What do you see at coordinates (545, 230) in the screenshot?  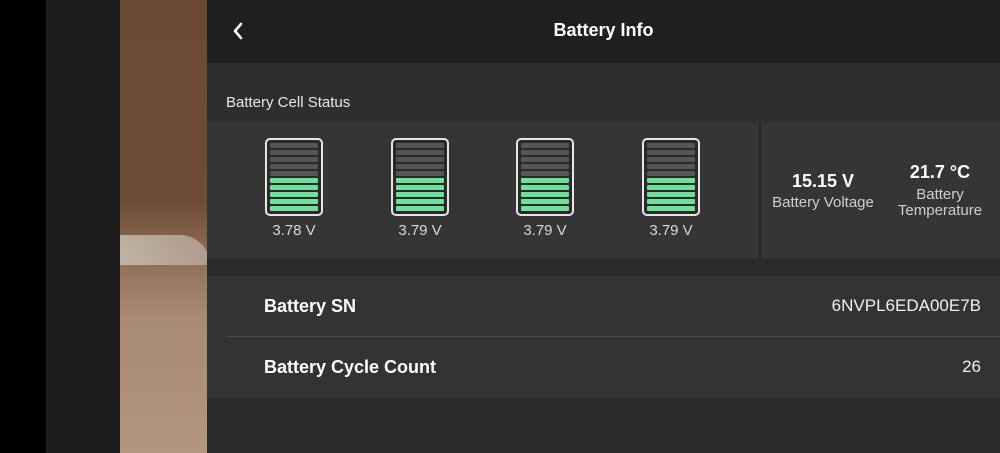 I see `cell-voltage-3: 3.79 V` at bounding box center [545, 230].